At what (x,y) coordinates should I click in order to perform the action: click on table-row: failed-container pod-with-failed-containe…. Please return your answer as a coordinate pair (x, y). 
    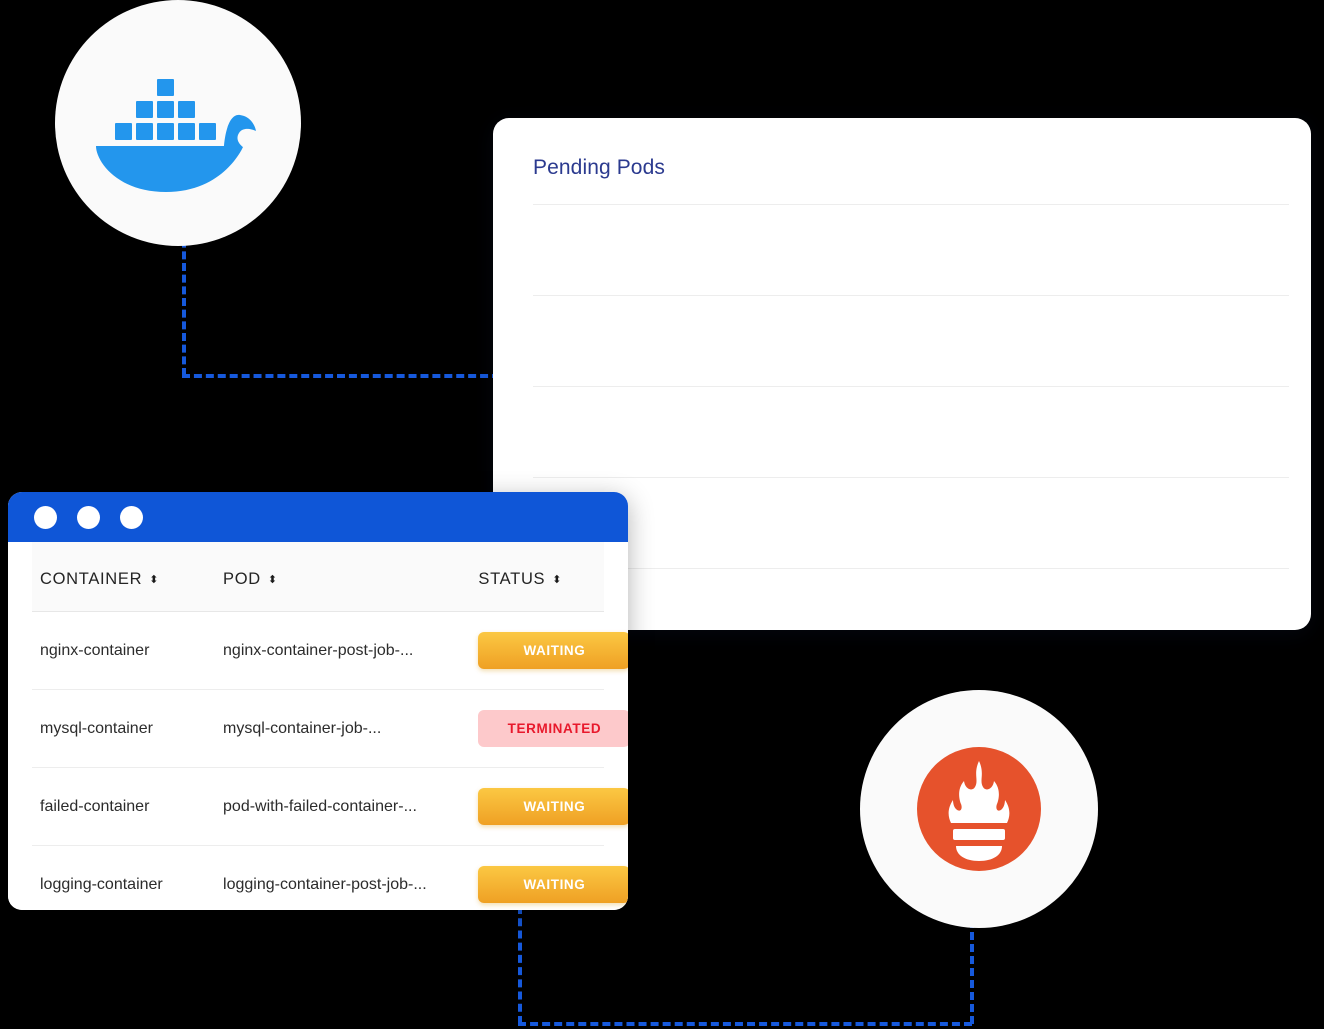
    Looking at the image, I should click on (330, 806).